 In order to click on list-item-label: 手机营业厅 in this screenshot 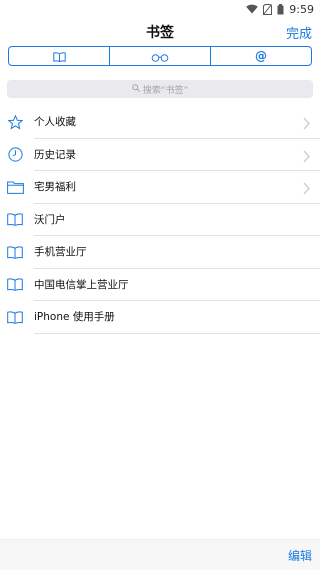, I will do `click(60, 252)`.